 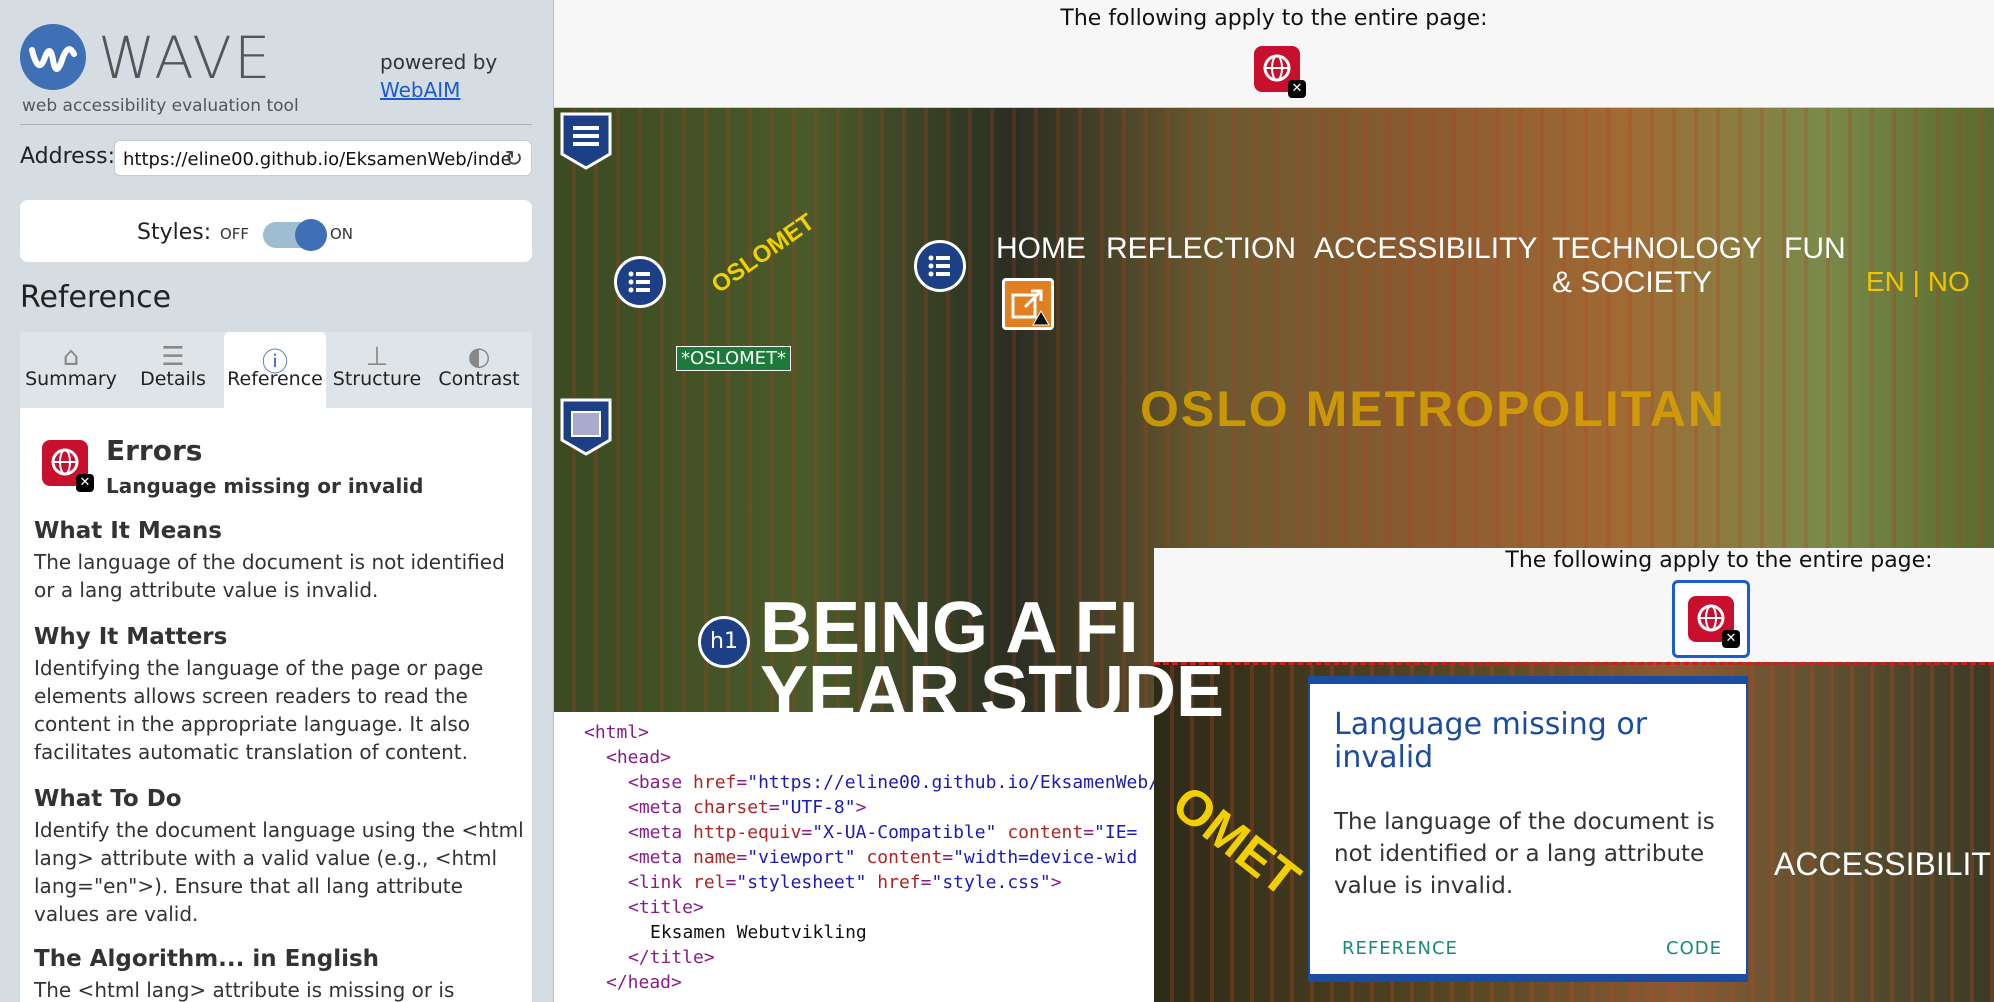 What do you see at coordinates (265, 486) in the screenshot?
I see `error-name: Language missing or invalid` at bounding box center [265, 486].